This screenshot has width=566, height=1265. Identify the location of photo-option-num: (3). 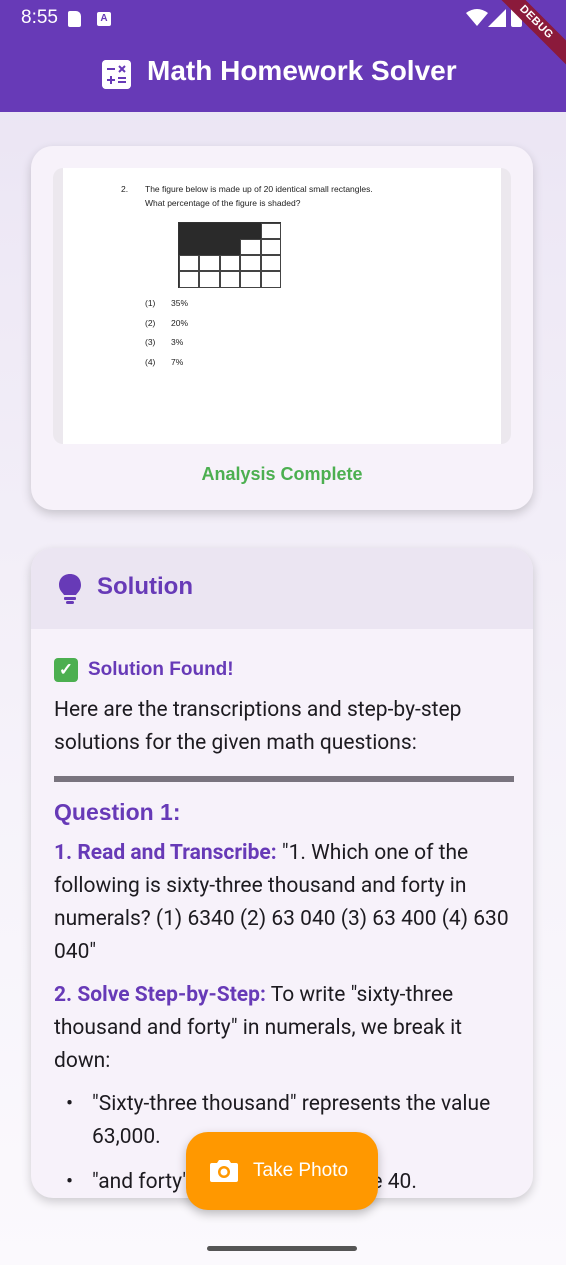
(150, 342).